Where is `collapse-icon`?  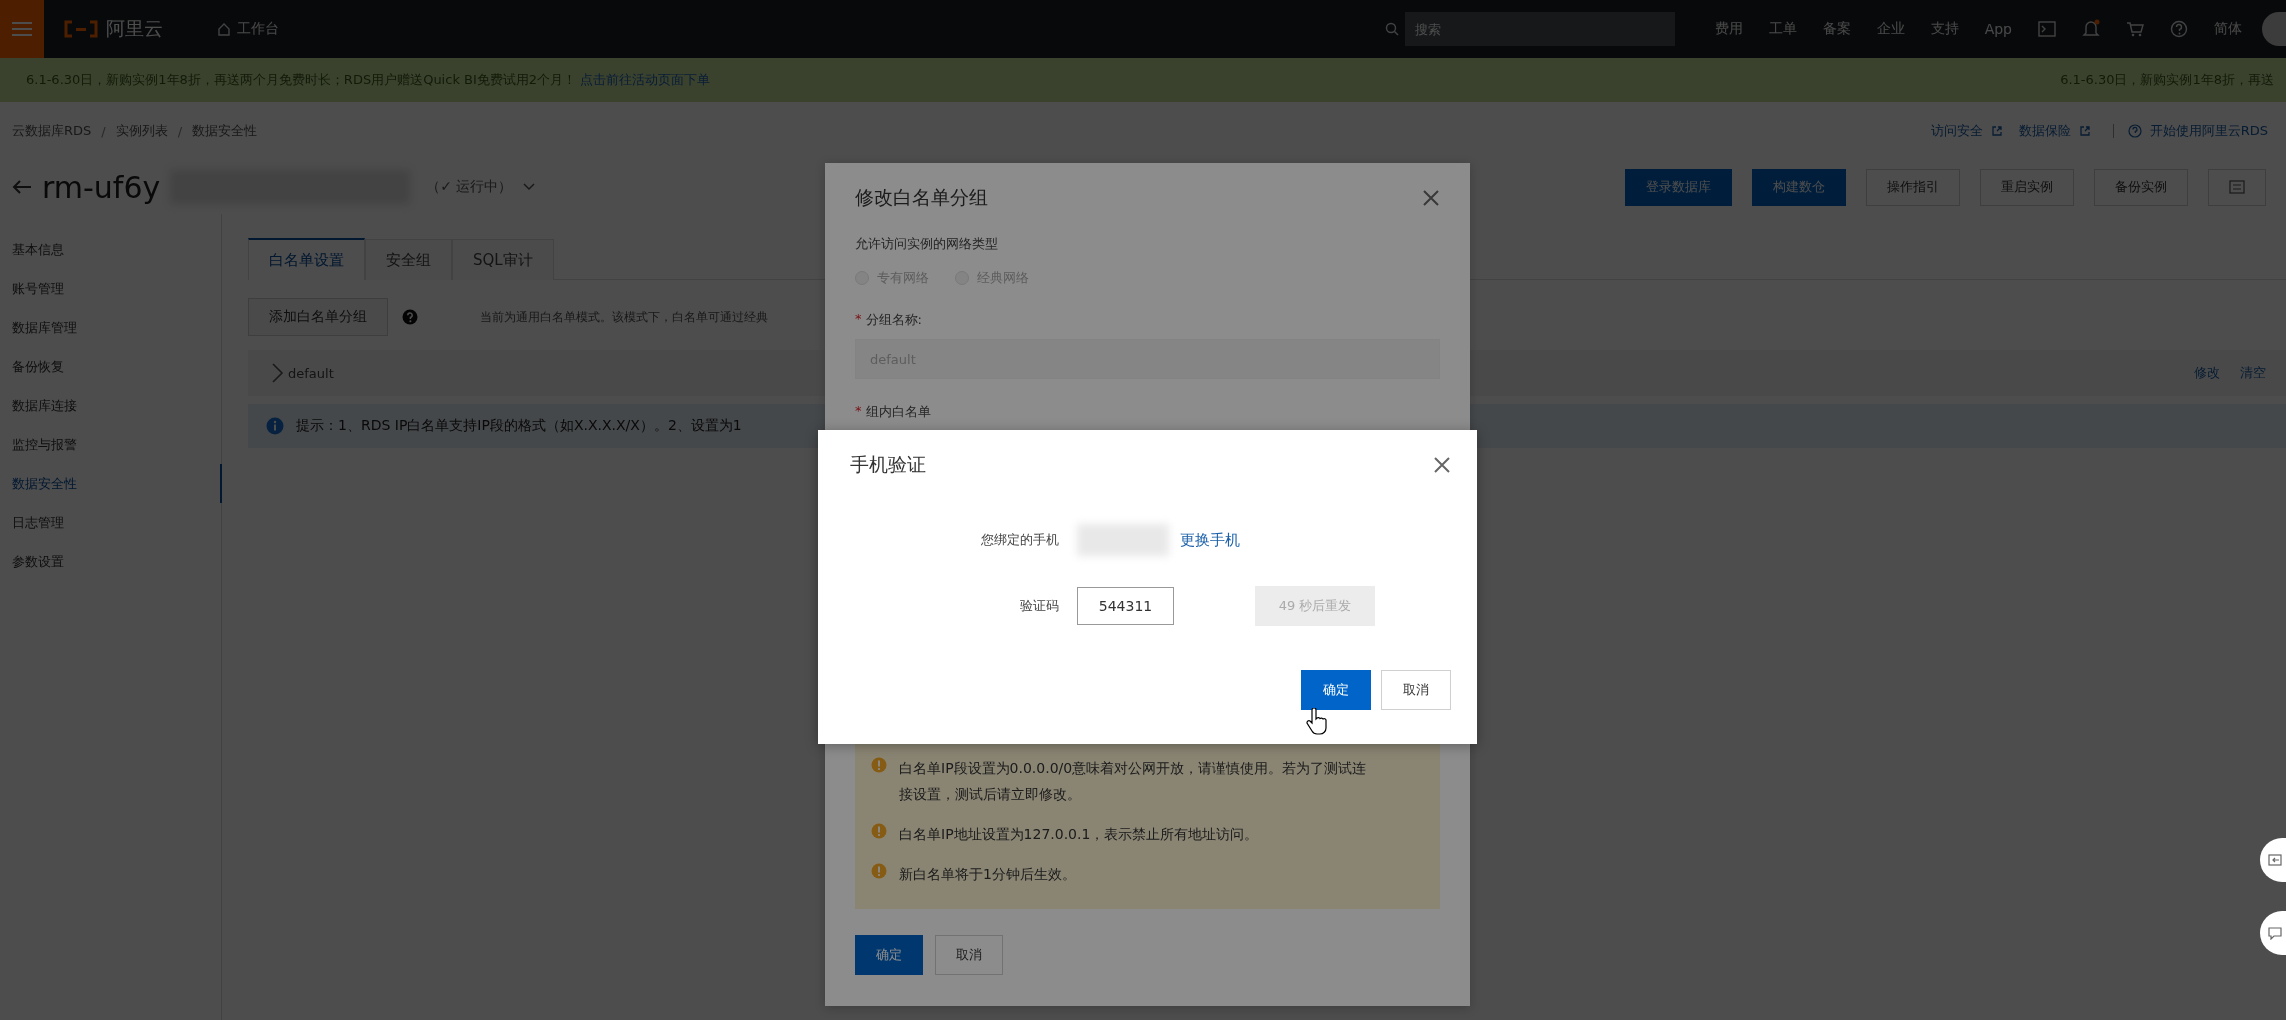
collapse-icon is located at coordinates (2275, 860).